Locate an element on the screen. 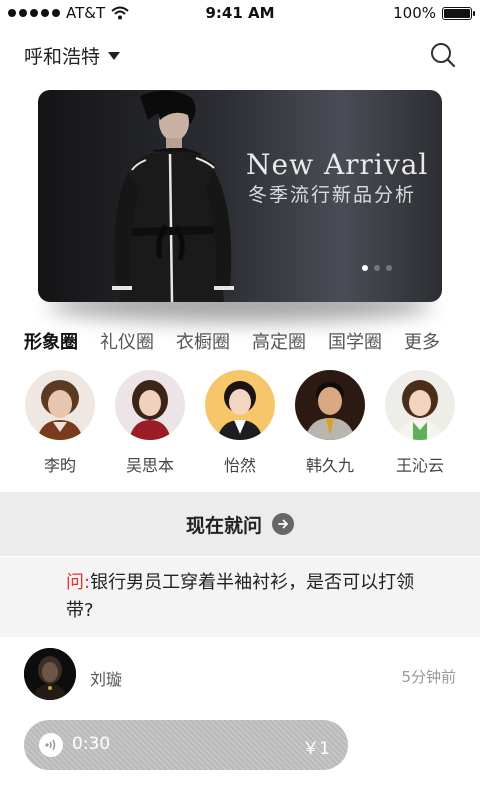  category-tabs: 形象圈 礼仪圈 衣橱圈 高定圈 国学圈 更多 is located at coordinates (244, 342).